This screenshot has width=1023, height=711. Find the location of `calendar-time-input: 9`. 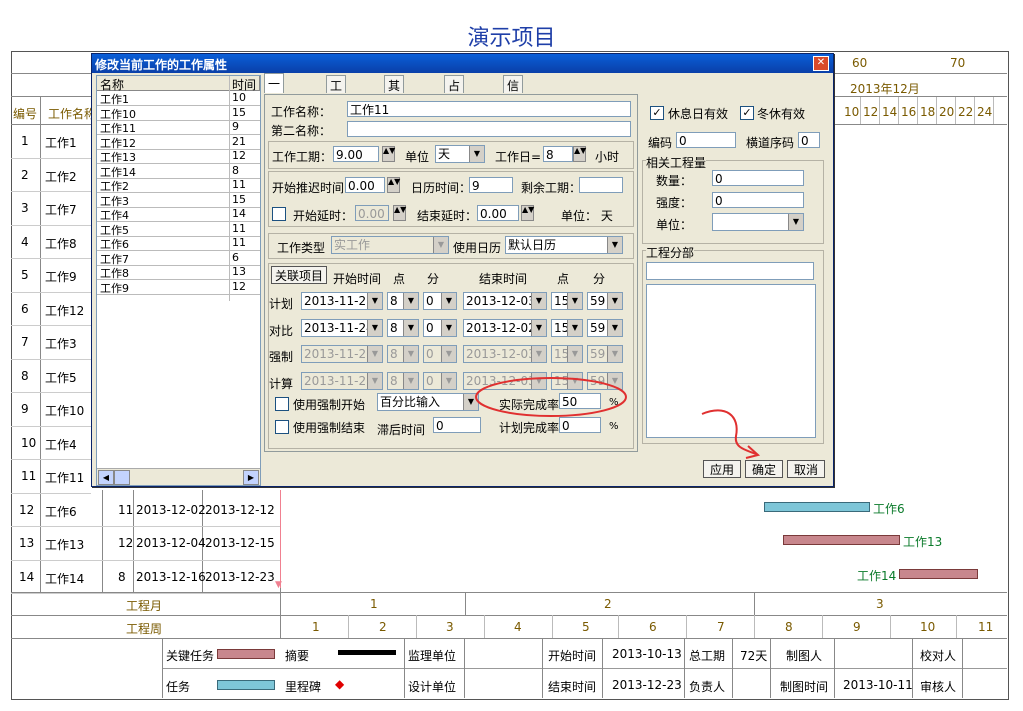

calendar-time-input: 9 is located at coordinates (491, 185).